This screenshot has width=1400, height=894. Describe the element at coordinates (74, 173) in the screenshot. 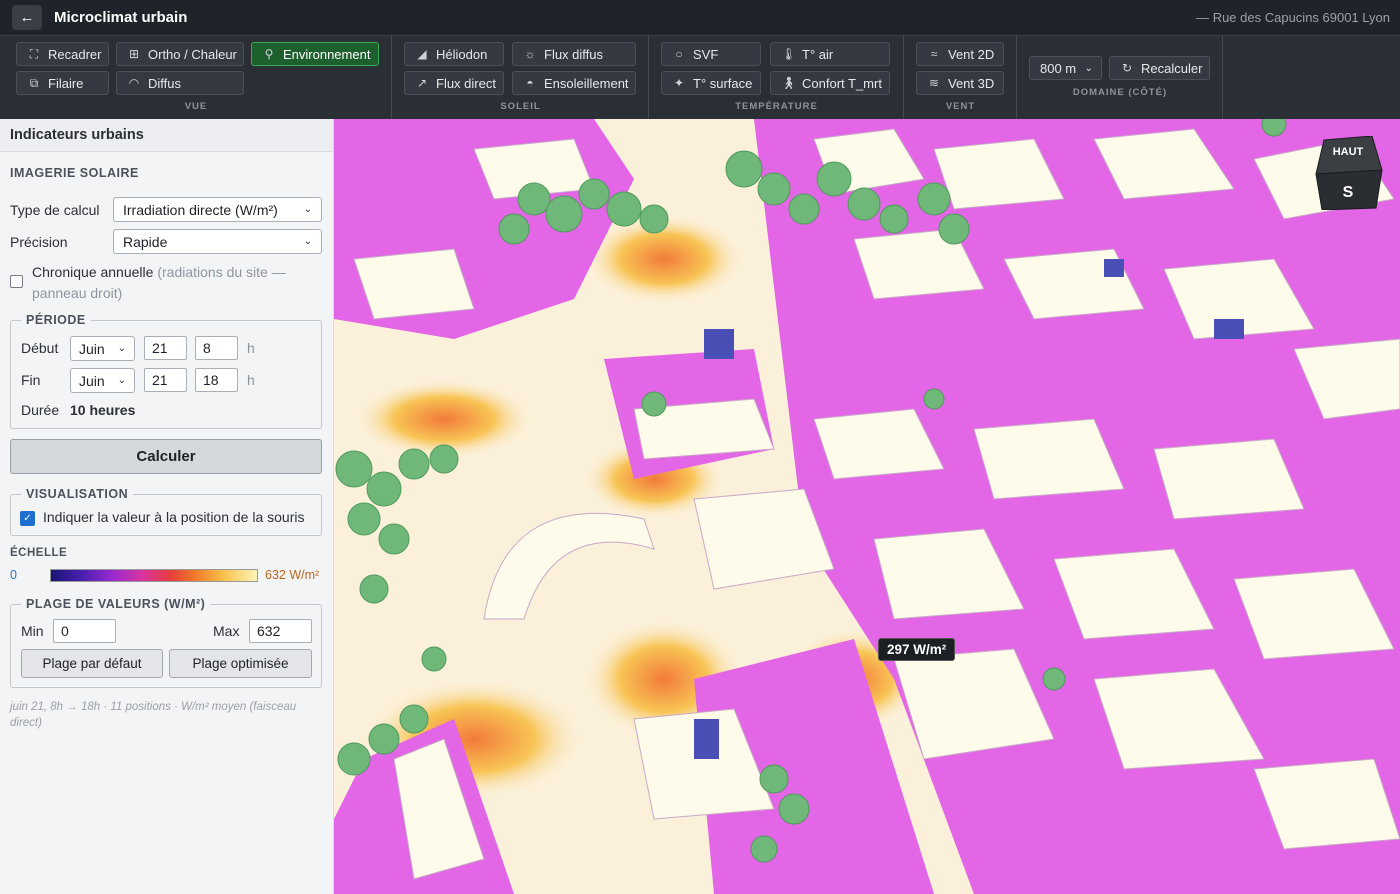

I see `imagerie-solaire-title: IMAGERIE SOLAIRE` at that location.